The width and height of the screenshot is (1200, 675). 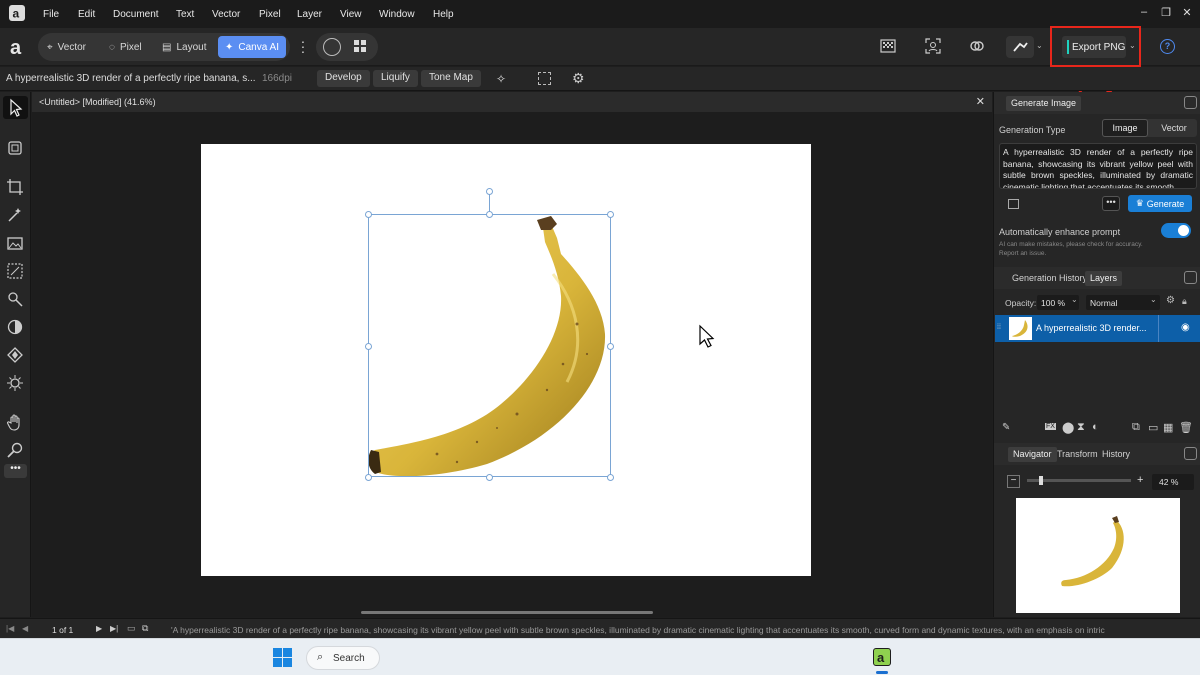 What do you see at coordinates (15, 327) in the screenshot?
I see `color-tool-icon` at bounding box center [15, 327].